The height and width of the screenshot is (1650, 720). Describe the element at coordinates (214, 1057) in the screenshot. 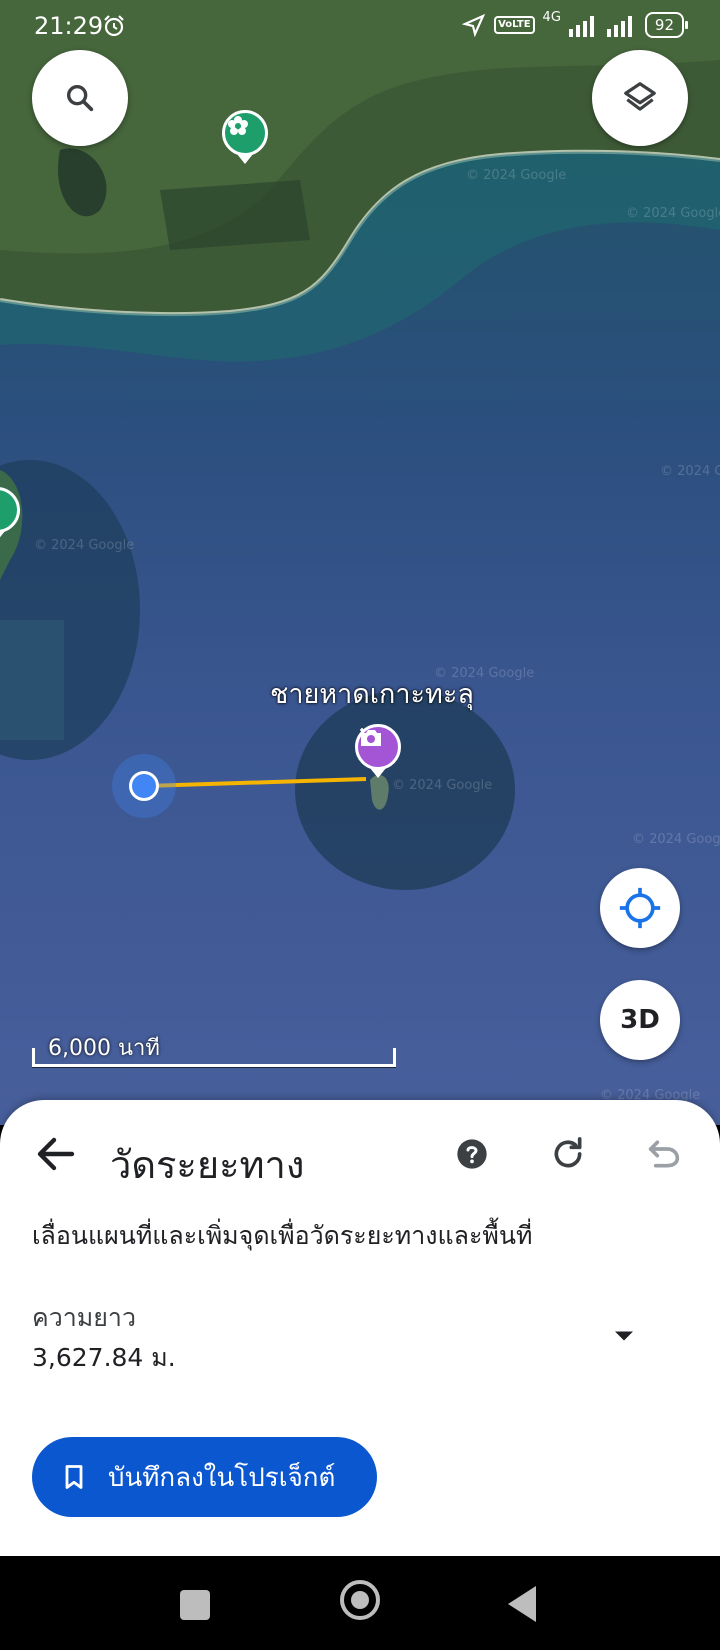

I see `scale-bar` at that location.